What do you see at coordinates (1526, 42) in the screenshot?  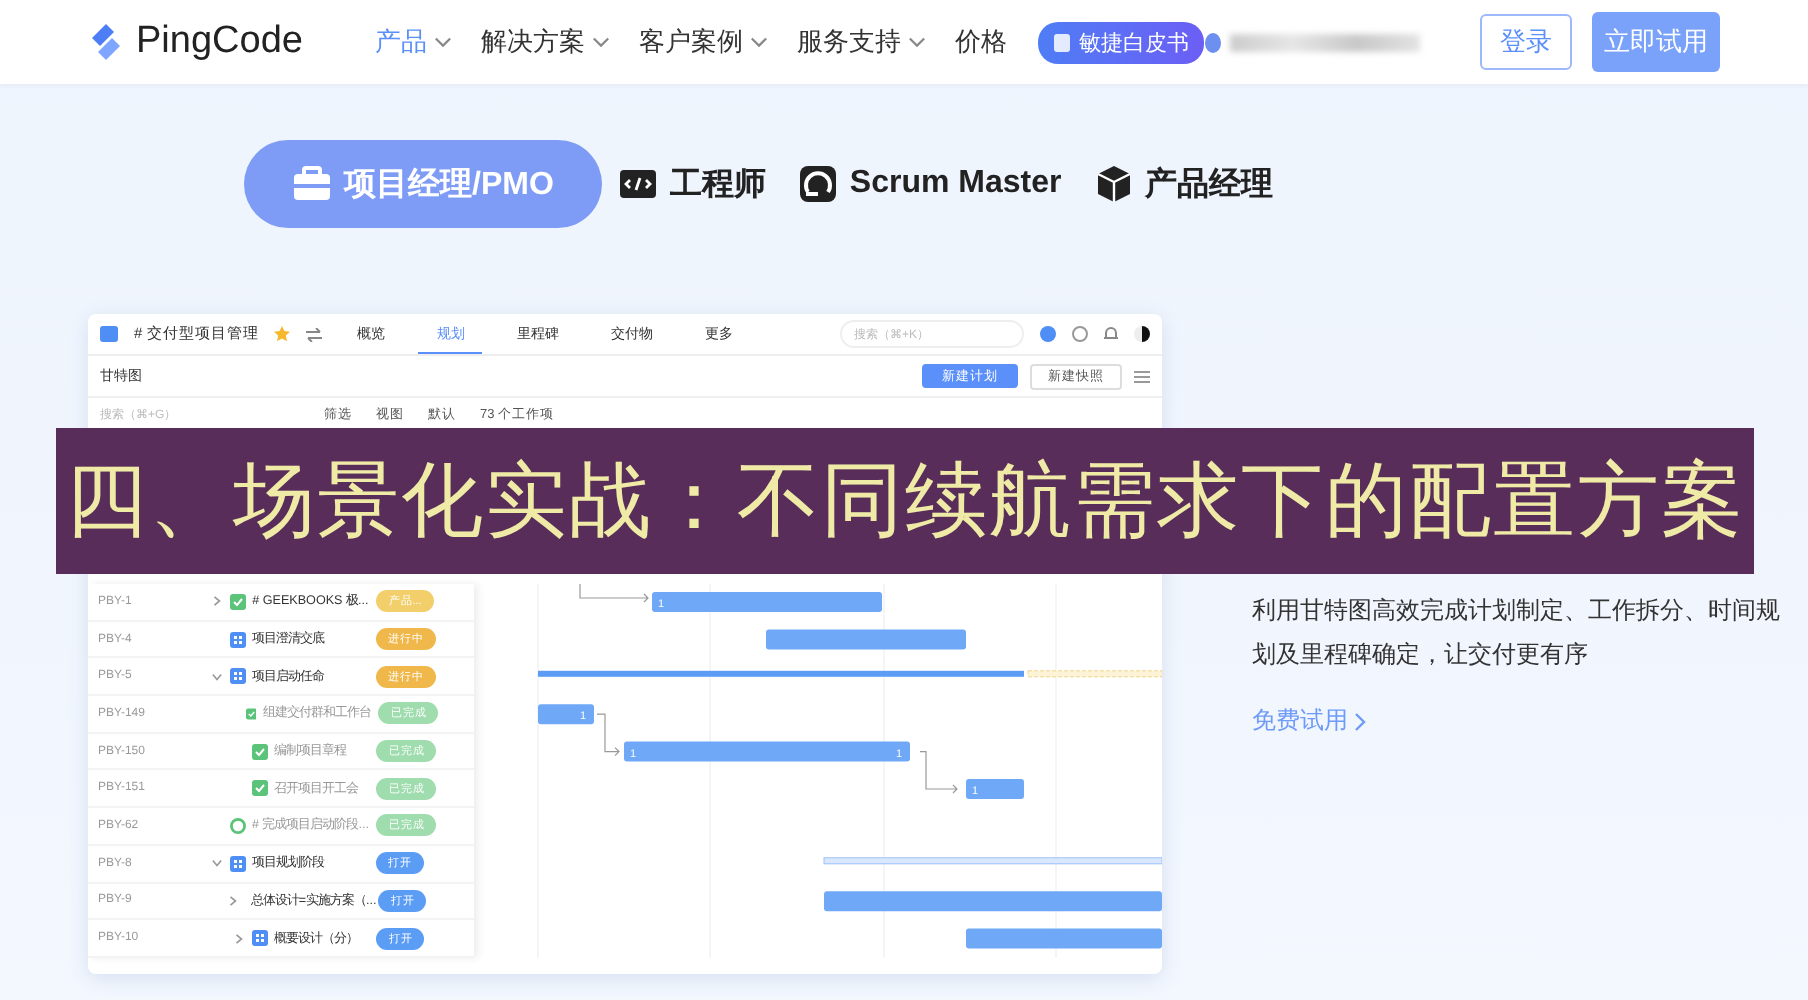 I see `login-button: 登录` at bounding box center [1526, 42].